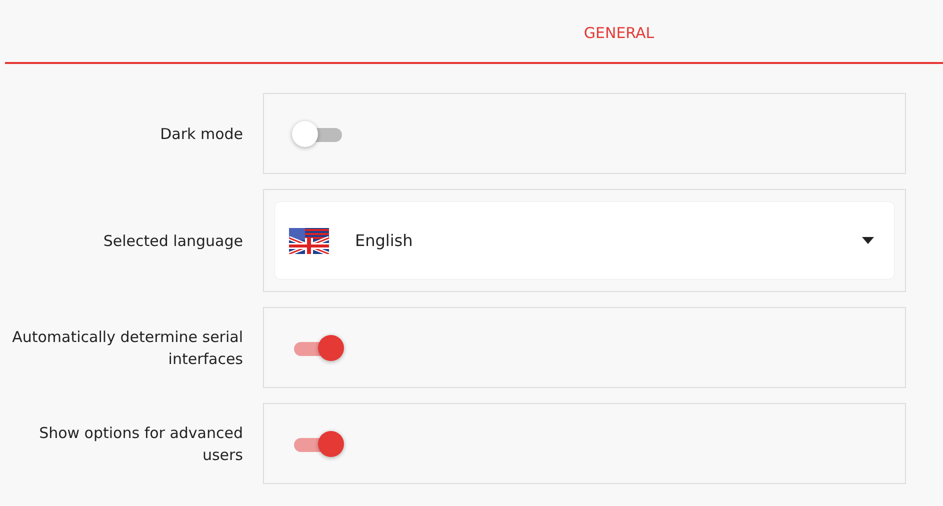 The width and height of the screenshot is (943, 506). What do you see at coordinates (172, 241) in the screenshot?
I see `setting-label: Selected language` at bounding box center [172, 241].